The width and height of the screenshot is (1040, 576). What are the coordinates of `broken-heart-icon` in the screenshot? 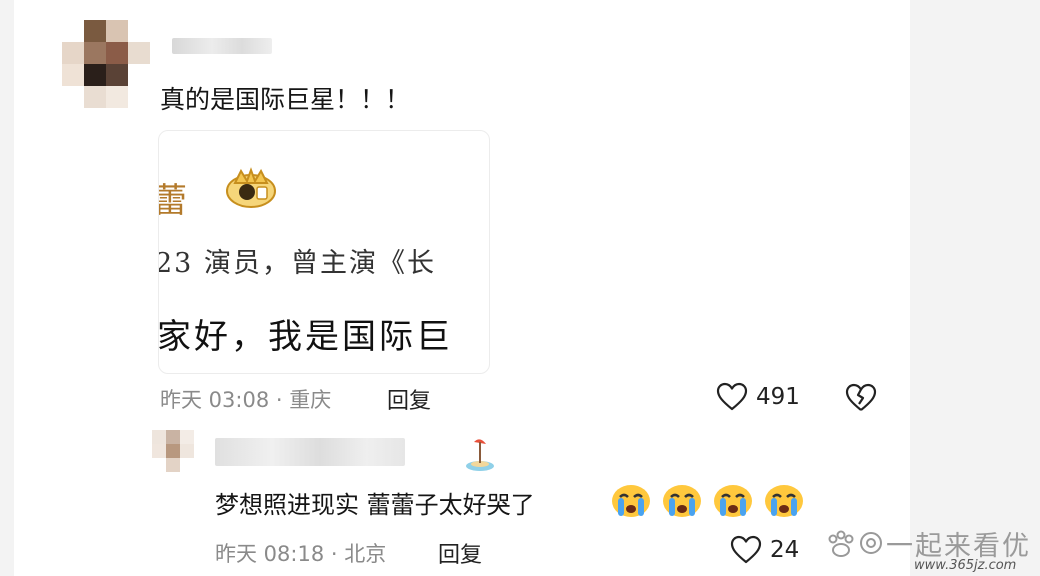 It's located at (861, 397).